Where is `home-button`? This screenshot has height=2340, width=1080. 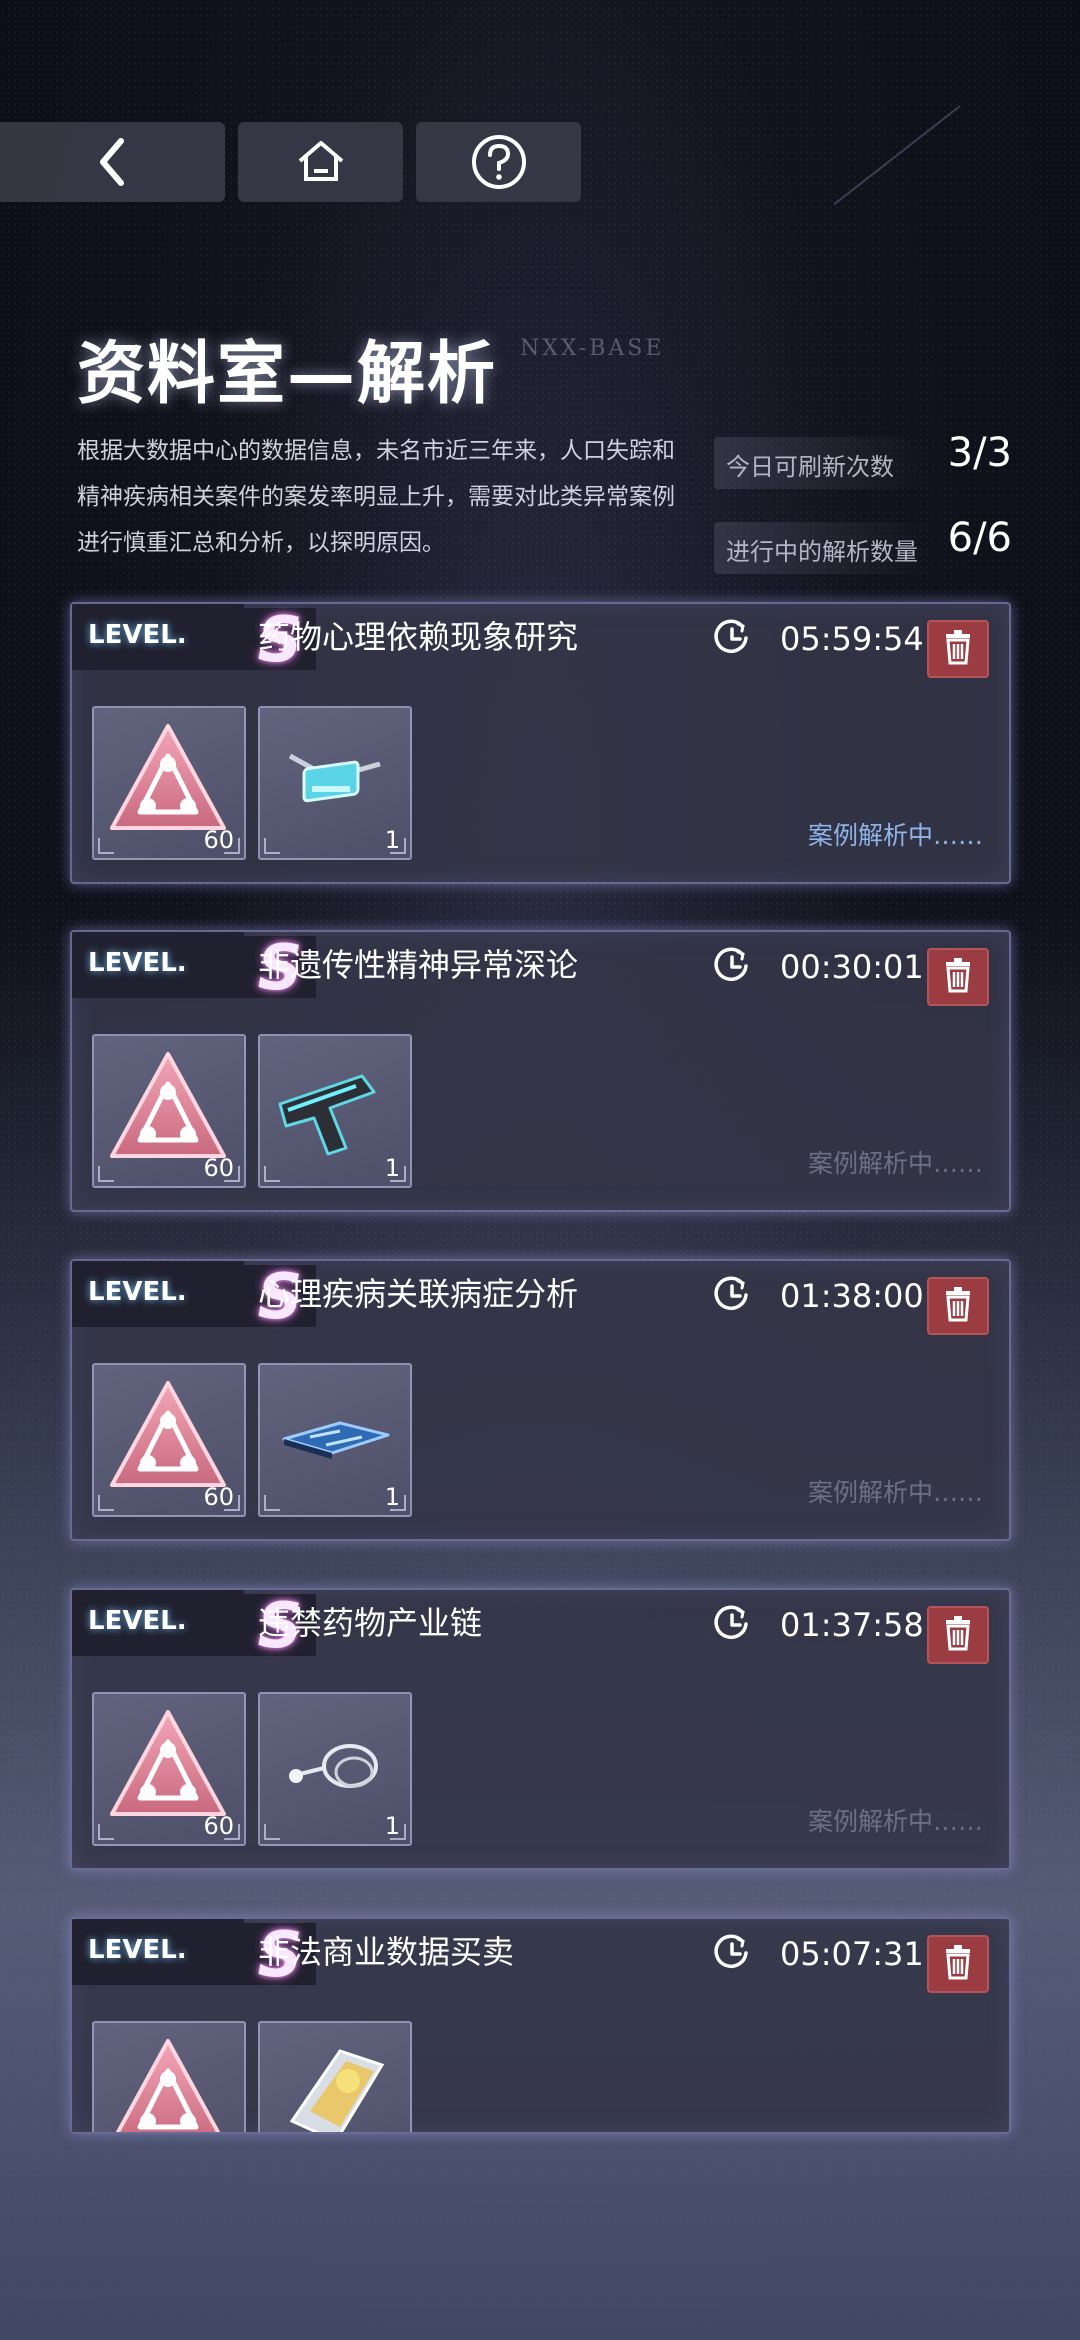
home-button is located at coordinates (320, 162).